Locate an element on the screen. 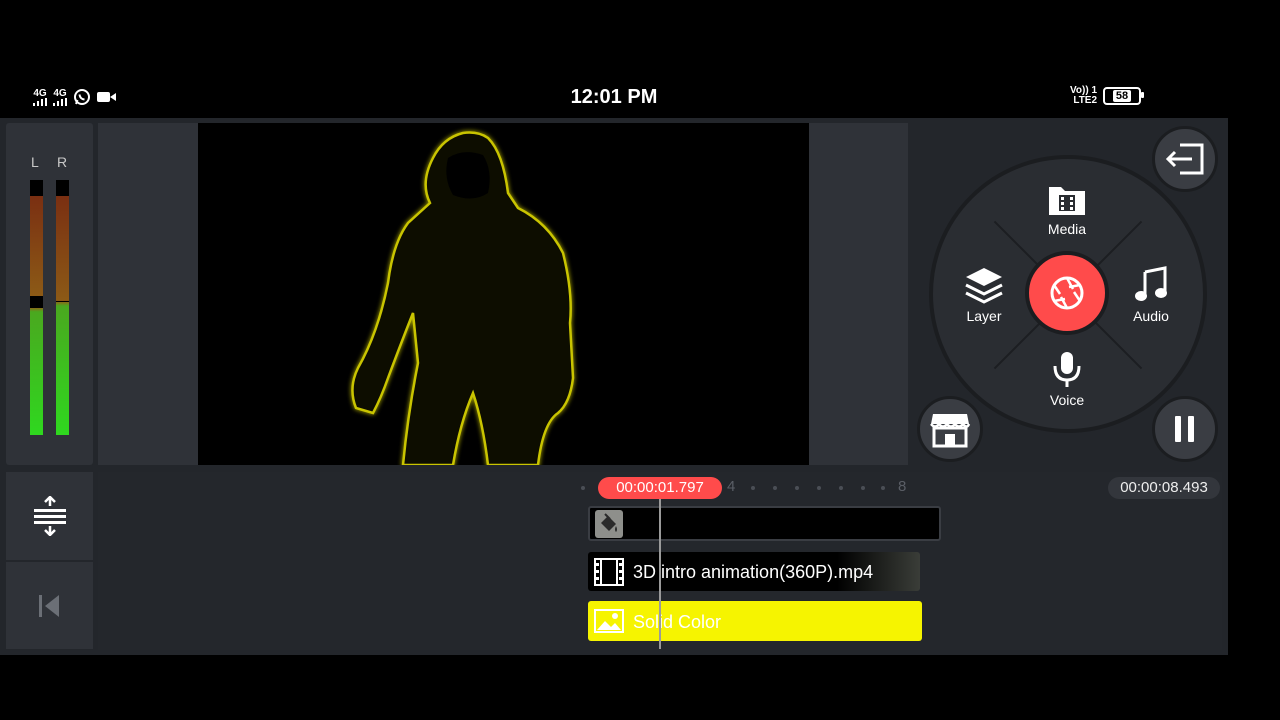 The width and height of the screenshot is (1280, 720). meter-left-bar is located at coordinates (36, 307).